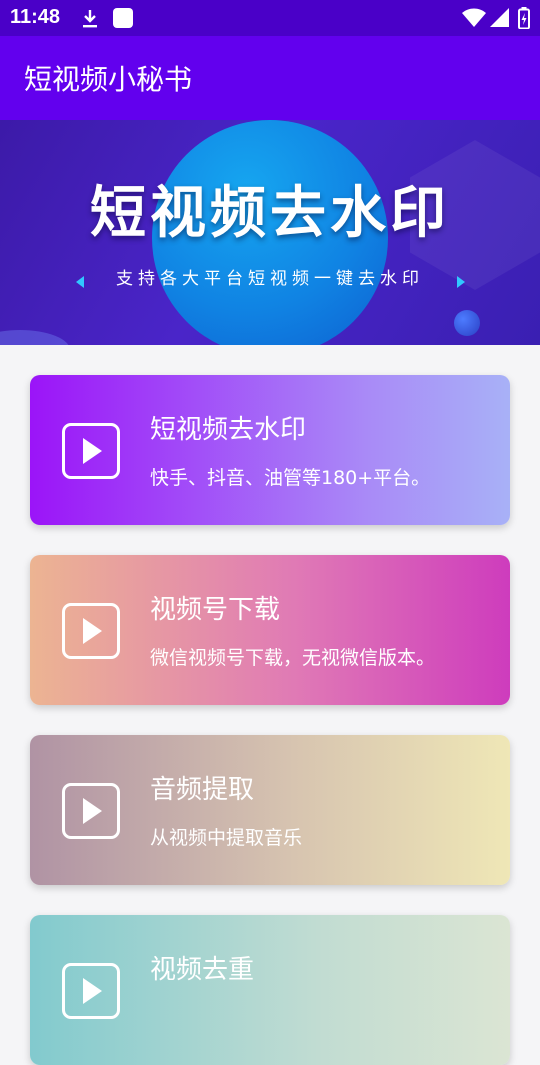 This screenshot has height=1065, width=540. I want to click on banner-title: 短视频去水印, so click(270, 213).